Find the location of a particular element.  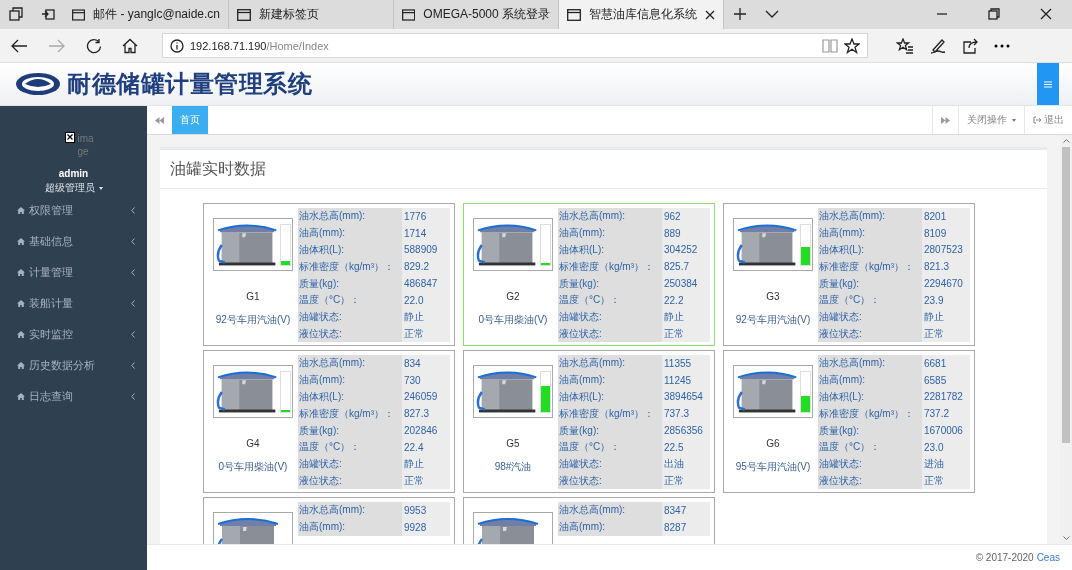

image-alt-text: image is located at coordinates (86, 145).